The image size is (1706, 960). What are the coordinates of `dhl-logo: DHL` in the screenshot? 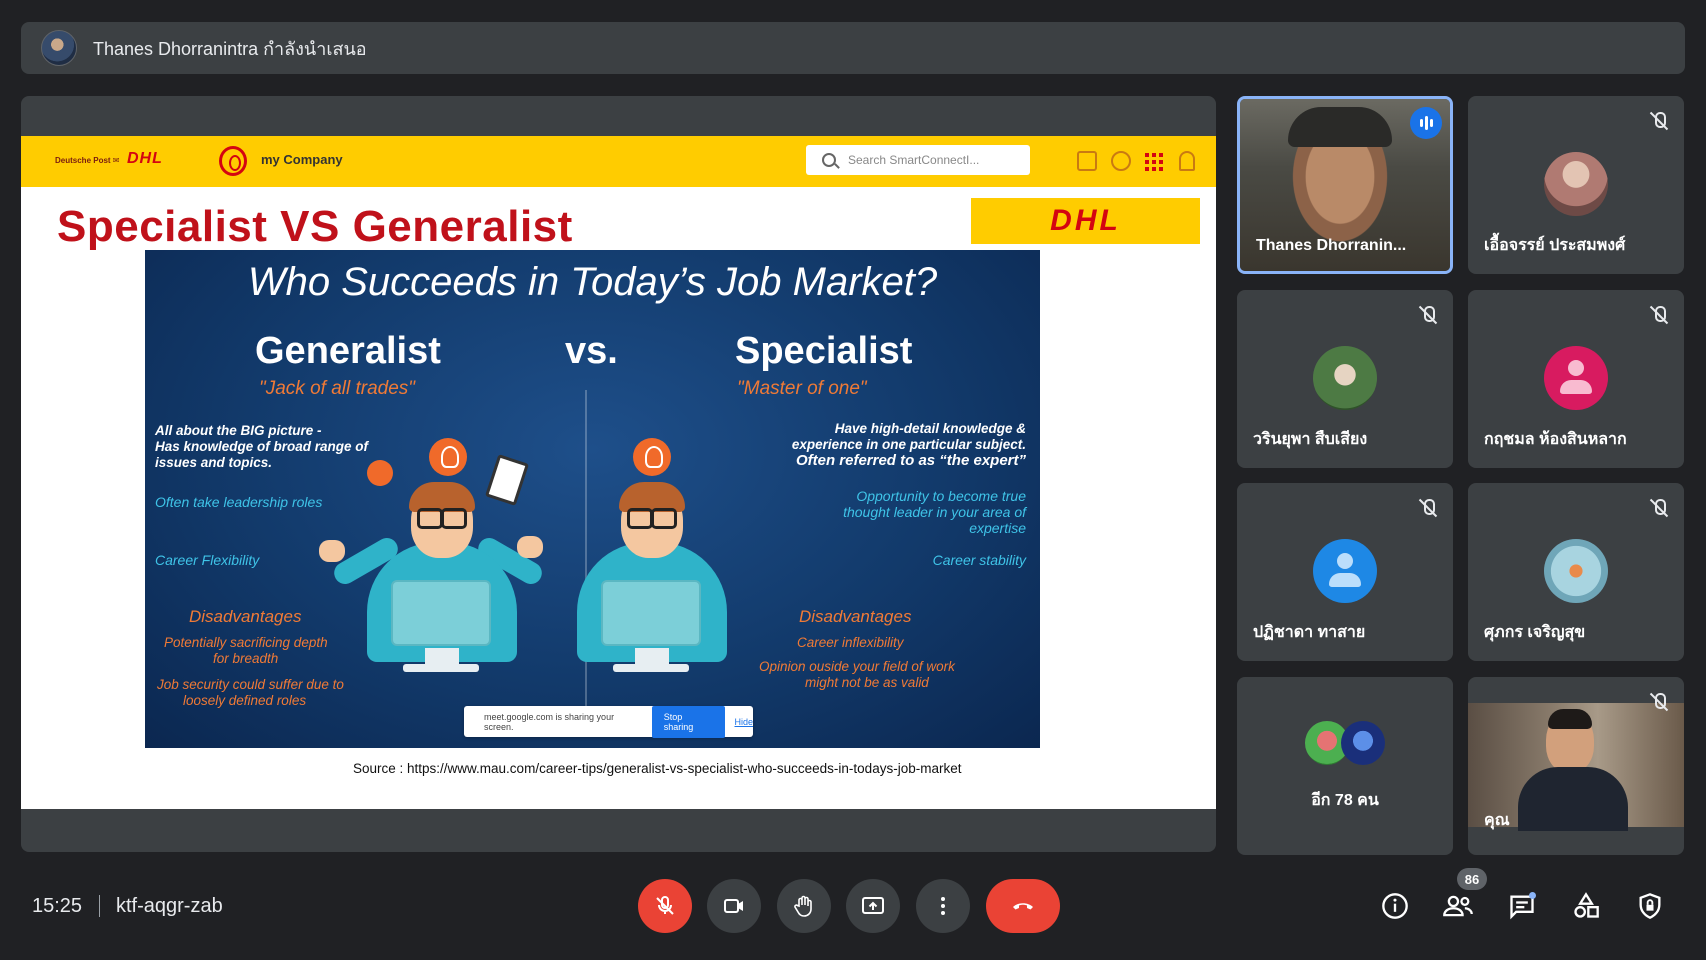 It's located at (1085, 221).